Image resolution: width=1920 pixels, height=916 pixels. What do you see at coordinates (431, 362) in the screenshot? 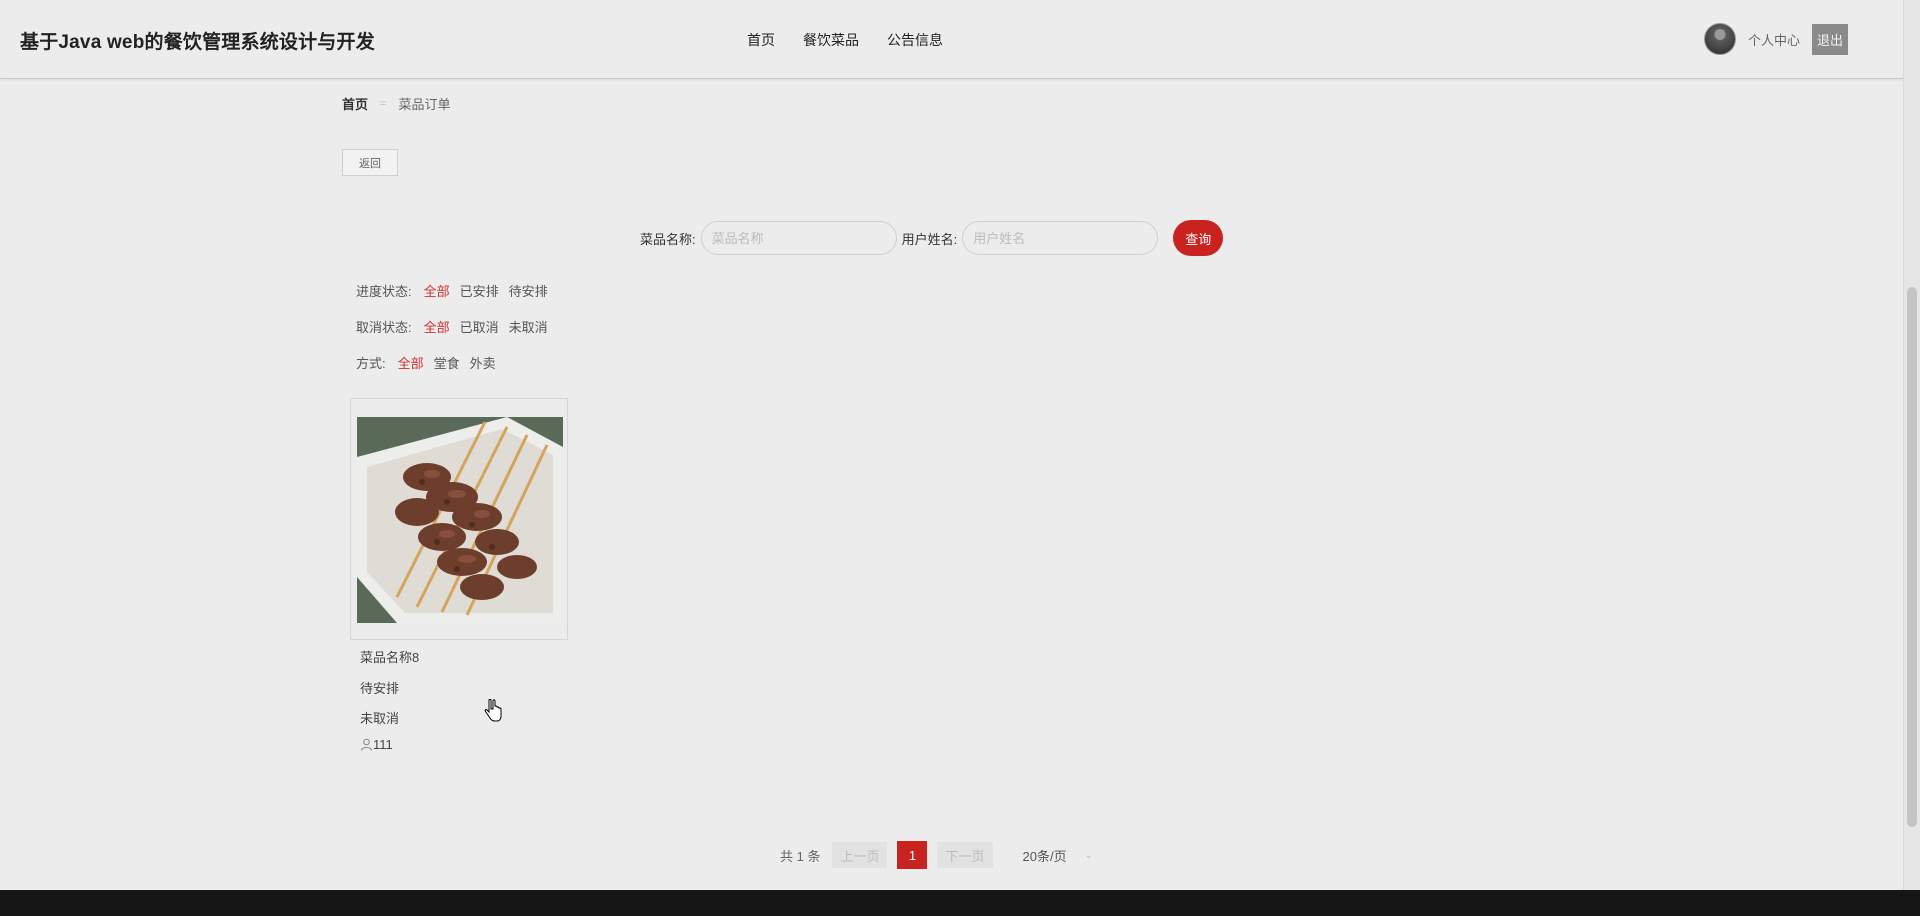
I see `filter-mode: 方式: 全部 堂食 外卖` at bounding box center [431, 362].